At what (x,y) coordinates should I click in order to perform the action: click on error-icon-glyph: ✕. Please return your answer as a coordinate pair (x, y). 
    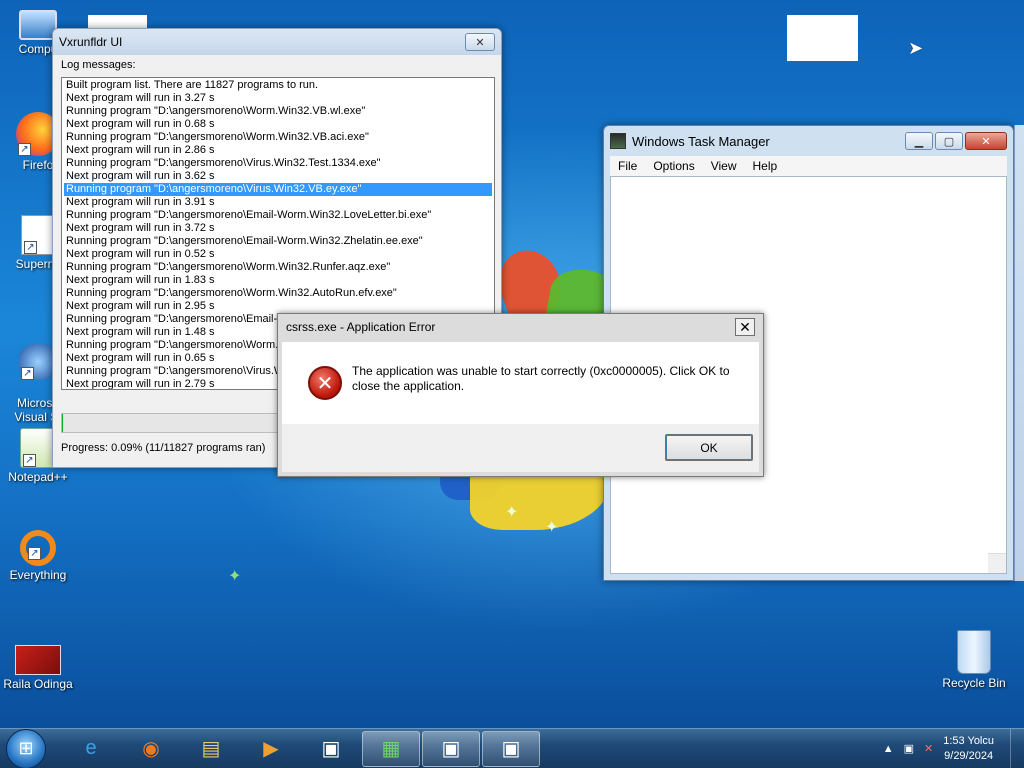
    Looking at the image, I should click on (325, 383).